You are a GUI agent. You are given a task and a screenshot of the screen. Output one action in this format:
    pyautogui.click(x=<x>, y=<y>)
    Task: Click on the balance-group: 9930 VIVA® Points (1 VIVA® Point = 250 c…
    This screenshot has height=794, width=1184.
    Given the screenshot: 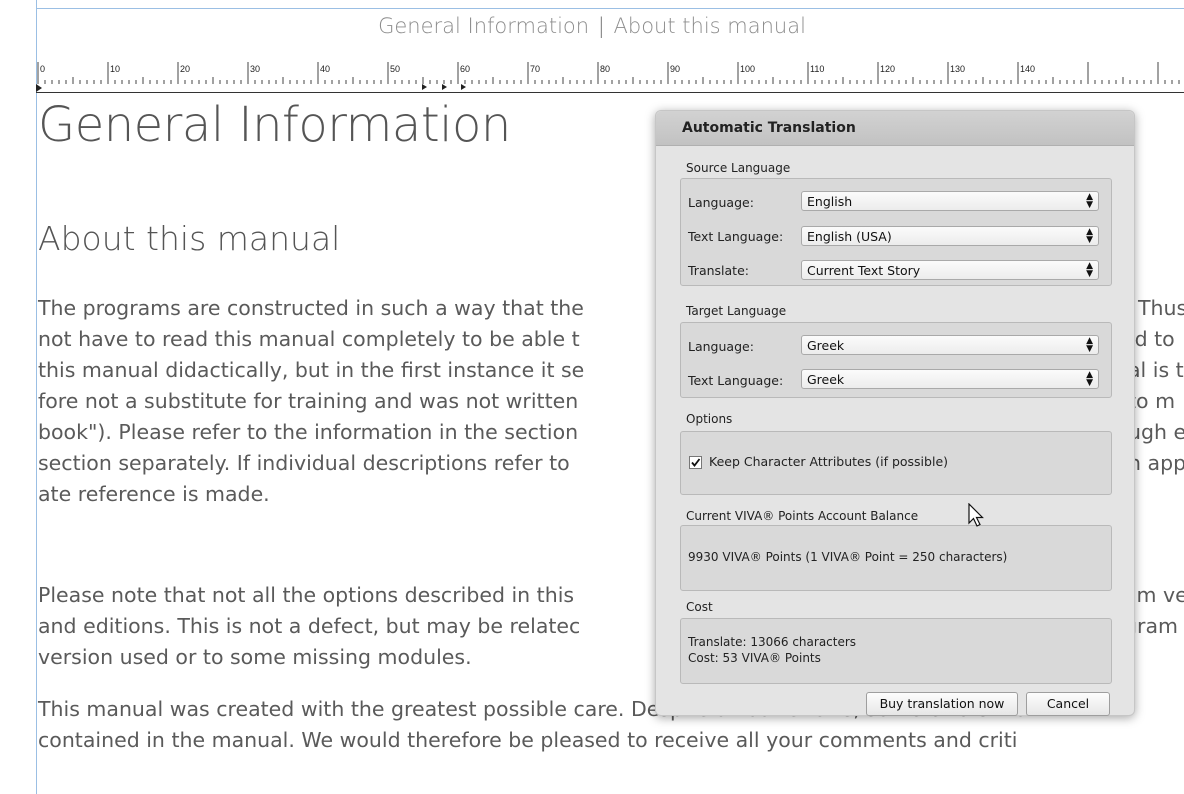 What is the action you would take?
    pyautogui.click(x=896, y=558)
    